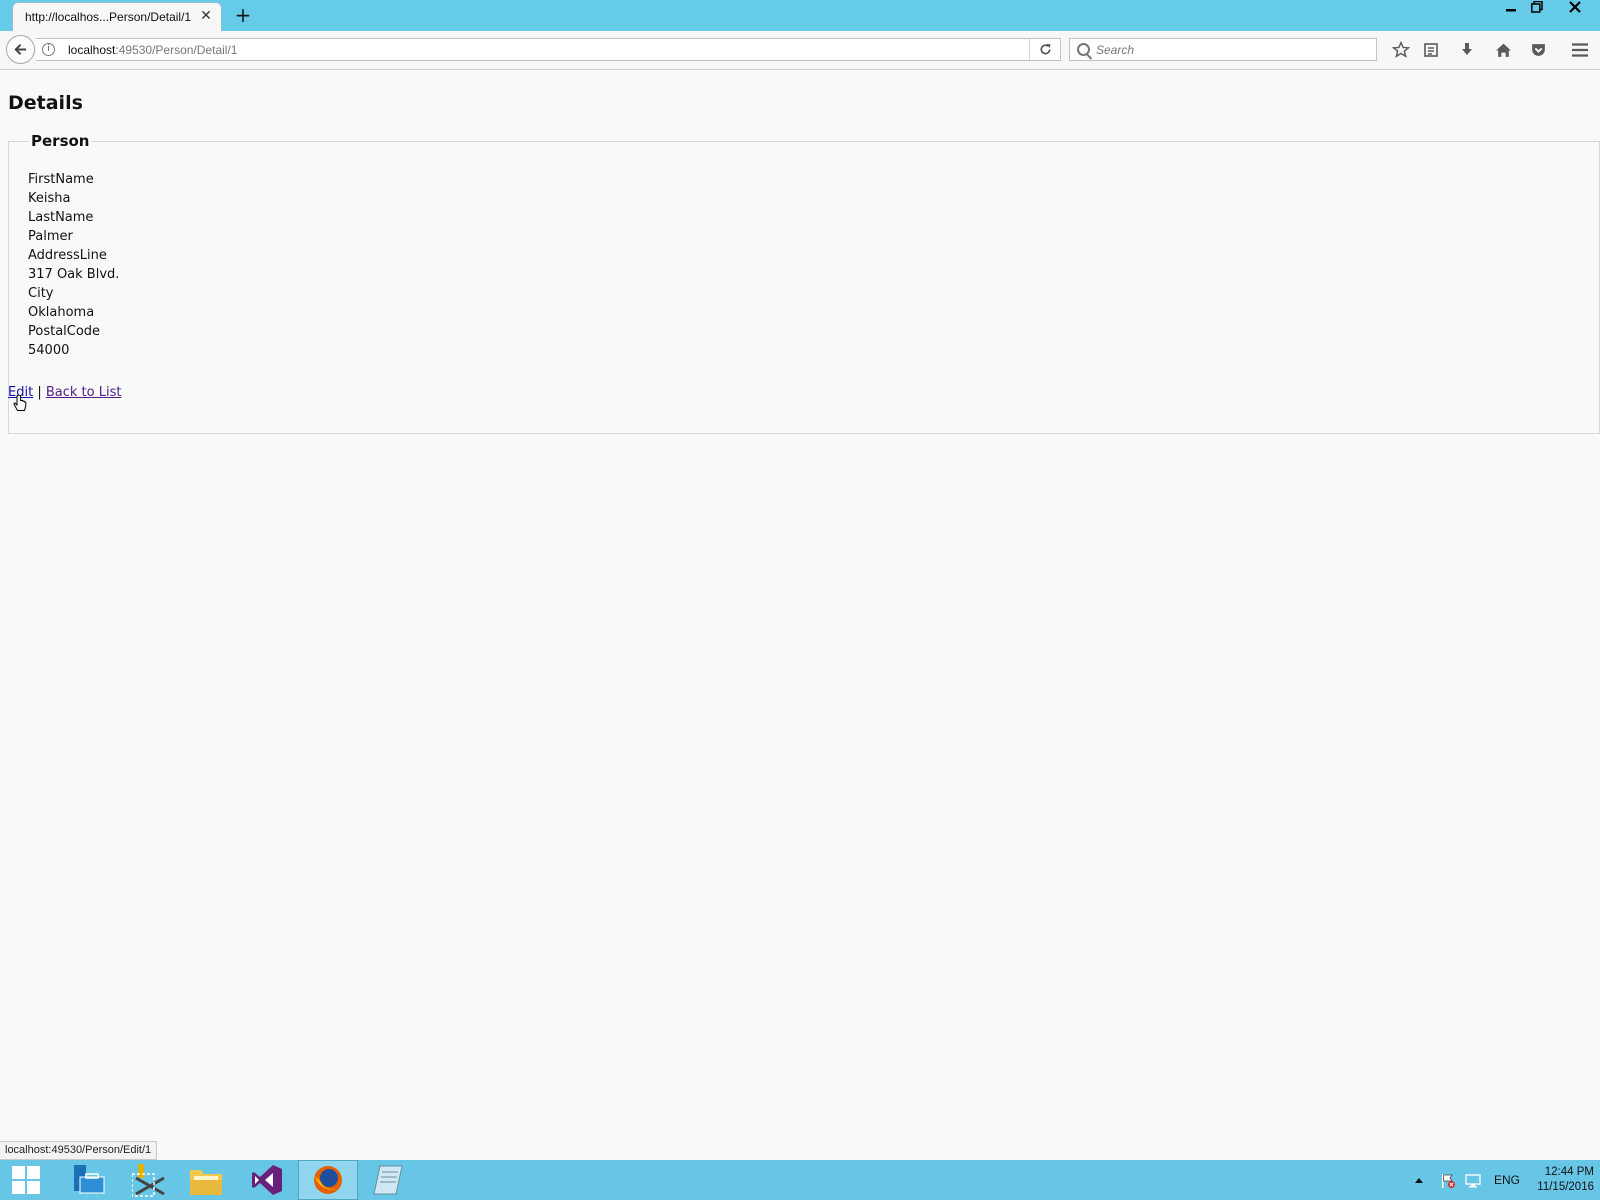 The image size is (1600, 1200). I want to click on arrow-left-icon, so click(20, 49).